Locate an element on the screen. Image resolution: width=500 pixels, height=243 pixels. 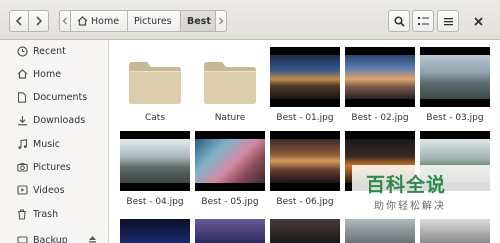
sidebar-item-videos: Videos is located at coordinates (54, 190).